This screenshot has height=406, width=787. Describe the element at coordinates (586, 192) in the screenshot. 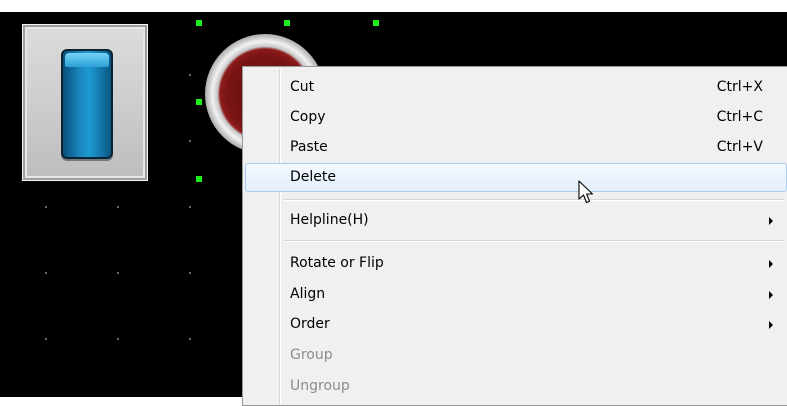

I see `mouse-pointer-icon` at that location.